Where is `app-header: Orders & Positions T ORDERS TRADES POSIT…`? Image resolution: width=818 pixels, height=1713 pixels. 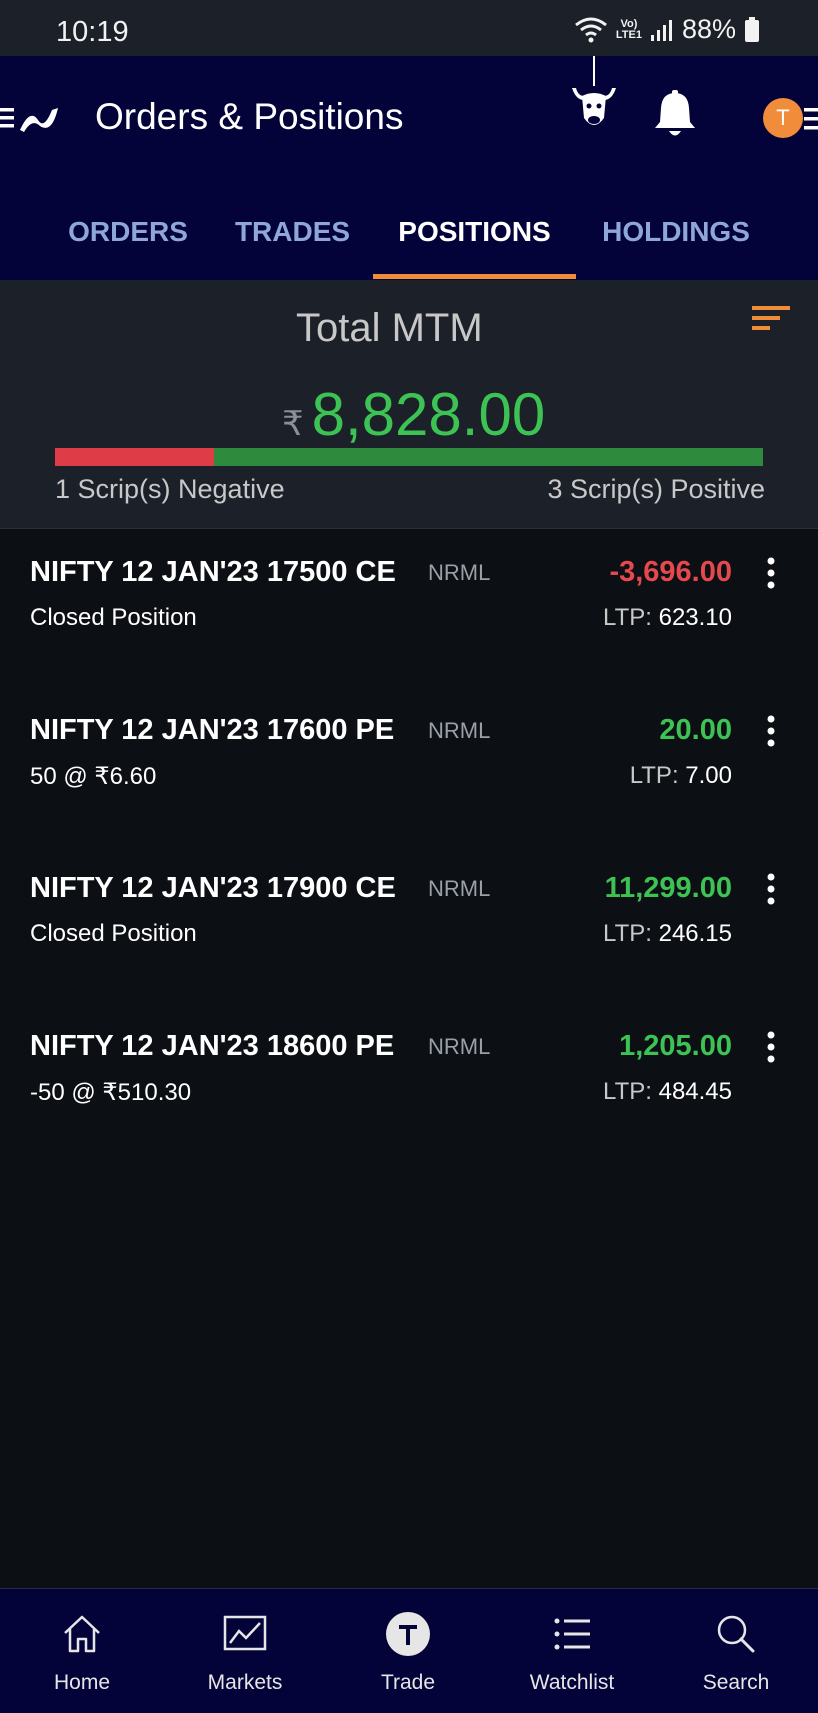
app-header: Orders & Positions T ORDERS TRADES POSIT… is located at coordinates (409, 168).